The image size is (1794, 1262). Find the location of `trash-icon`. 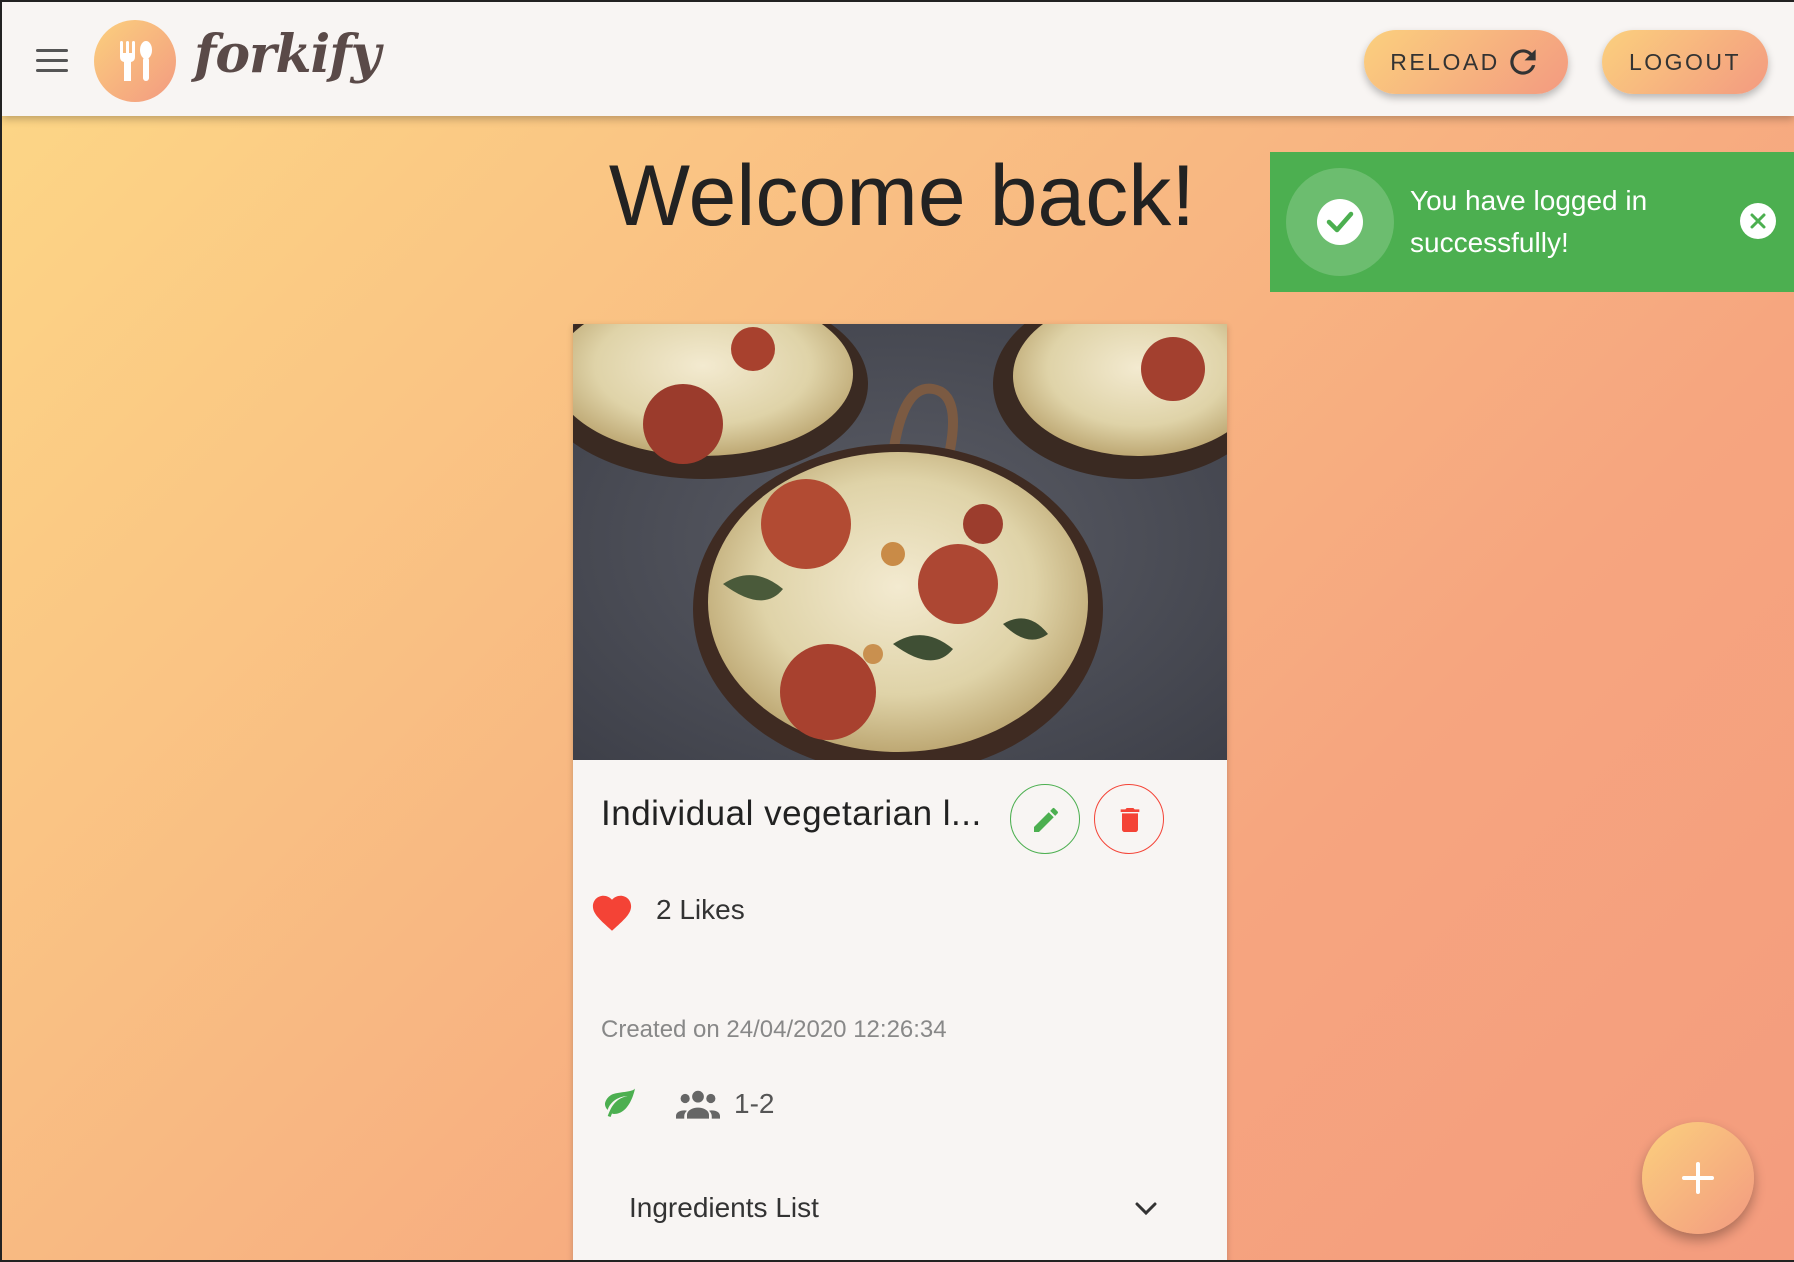

trash-icon is located at coordinates (1130, 820).